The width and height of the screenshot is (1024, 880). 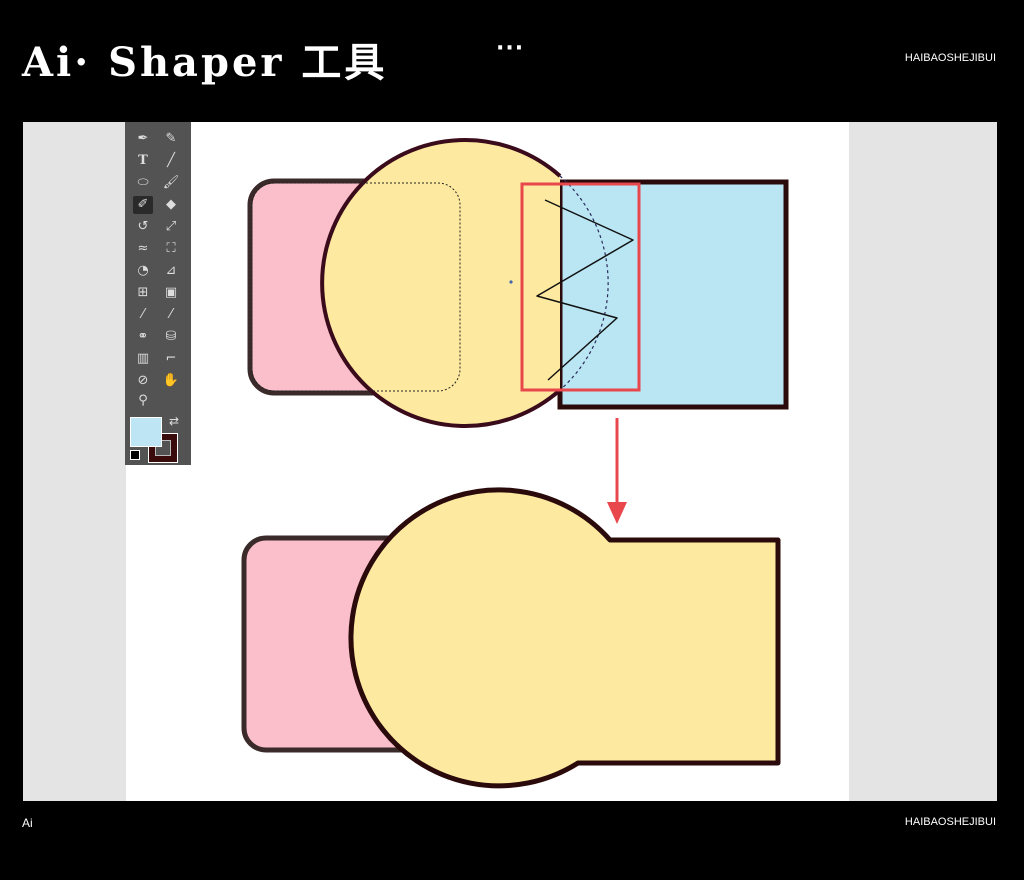 What do you see at coordinates (143, 293) in the screenshot?
I see `mesh-icon: ⊞` at bounding box center [143, 293].